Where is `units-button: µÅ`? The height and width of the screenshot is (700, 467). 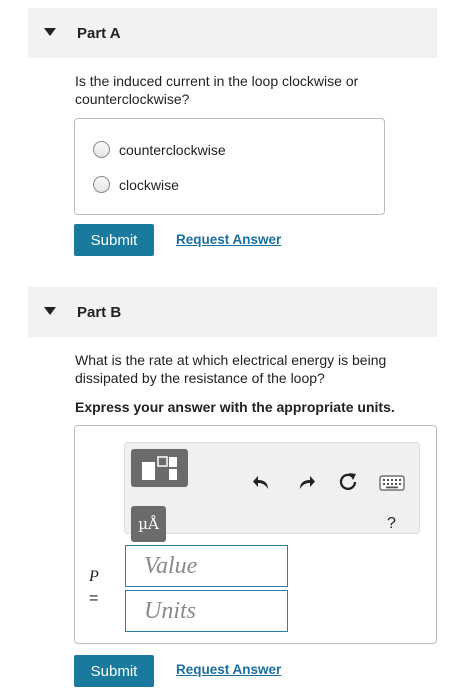 units-button: µÅ is located at coordinates (148, 524).